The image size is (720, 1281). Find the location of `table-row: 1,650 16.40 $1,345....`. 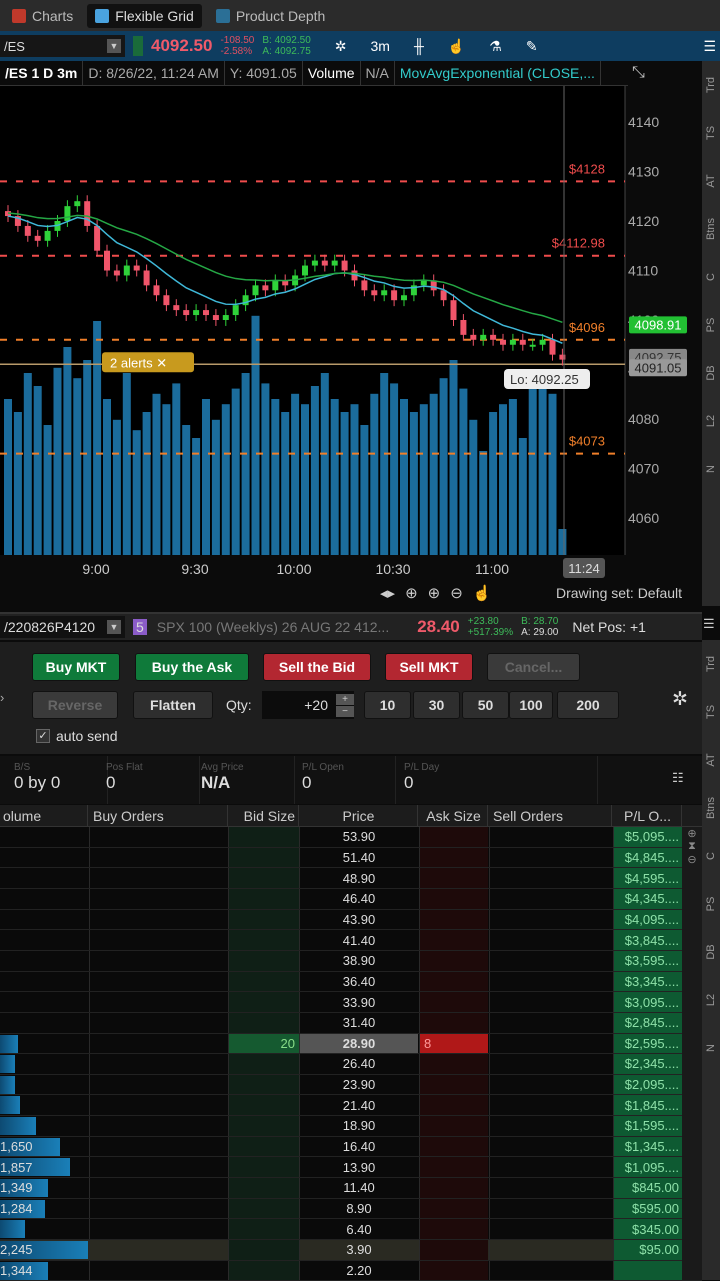

table-row: 1,650 16.40 $1,345.... is located at coordinates (351, 1147).